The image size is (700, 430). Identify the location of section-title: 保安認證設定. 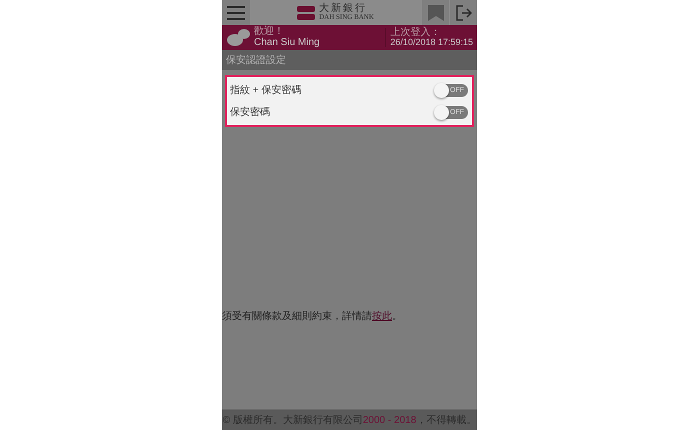
(349, 60).